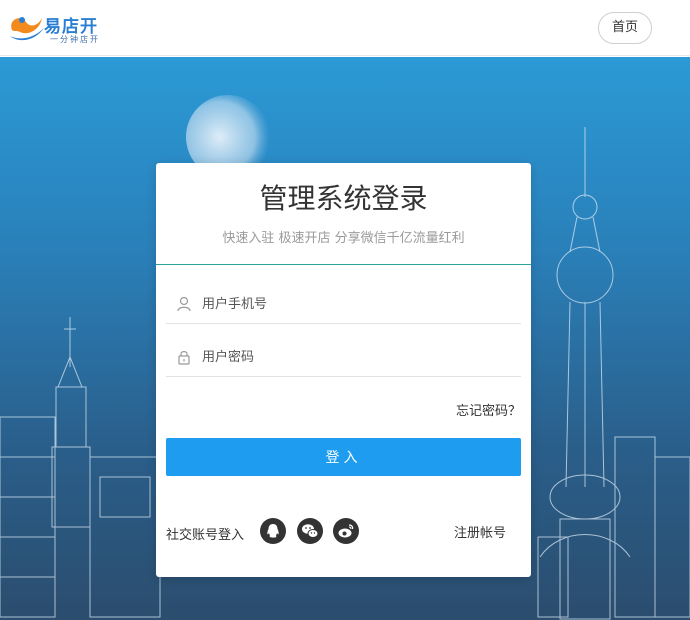 This screenshot has width=690, height=620. Describe the element at coordinates (625, 28) in the screenshot. I see `home-button: 首页` at that location.